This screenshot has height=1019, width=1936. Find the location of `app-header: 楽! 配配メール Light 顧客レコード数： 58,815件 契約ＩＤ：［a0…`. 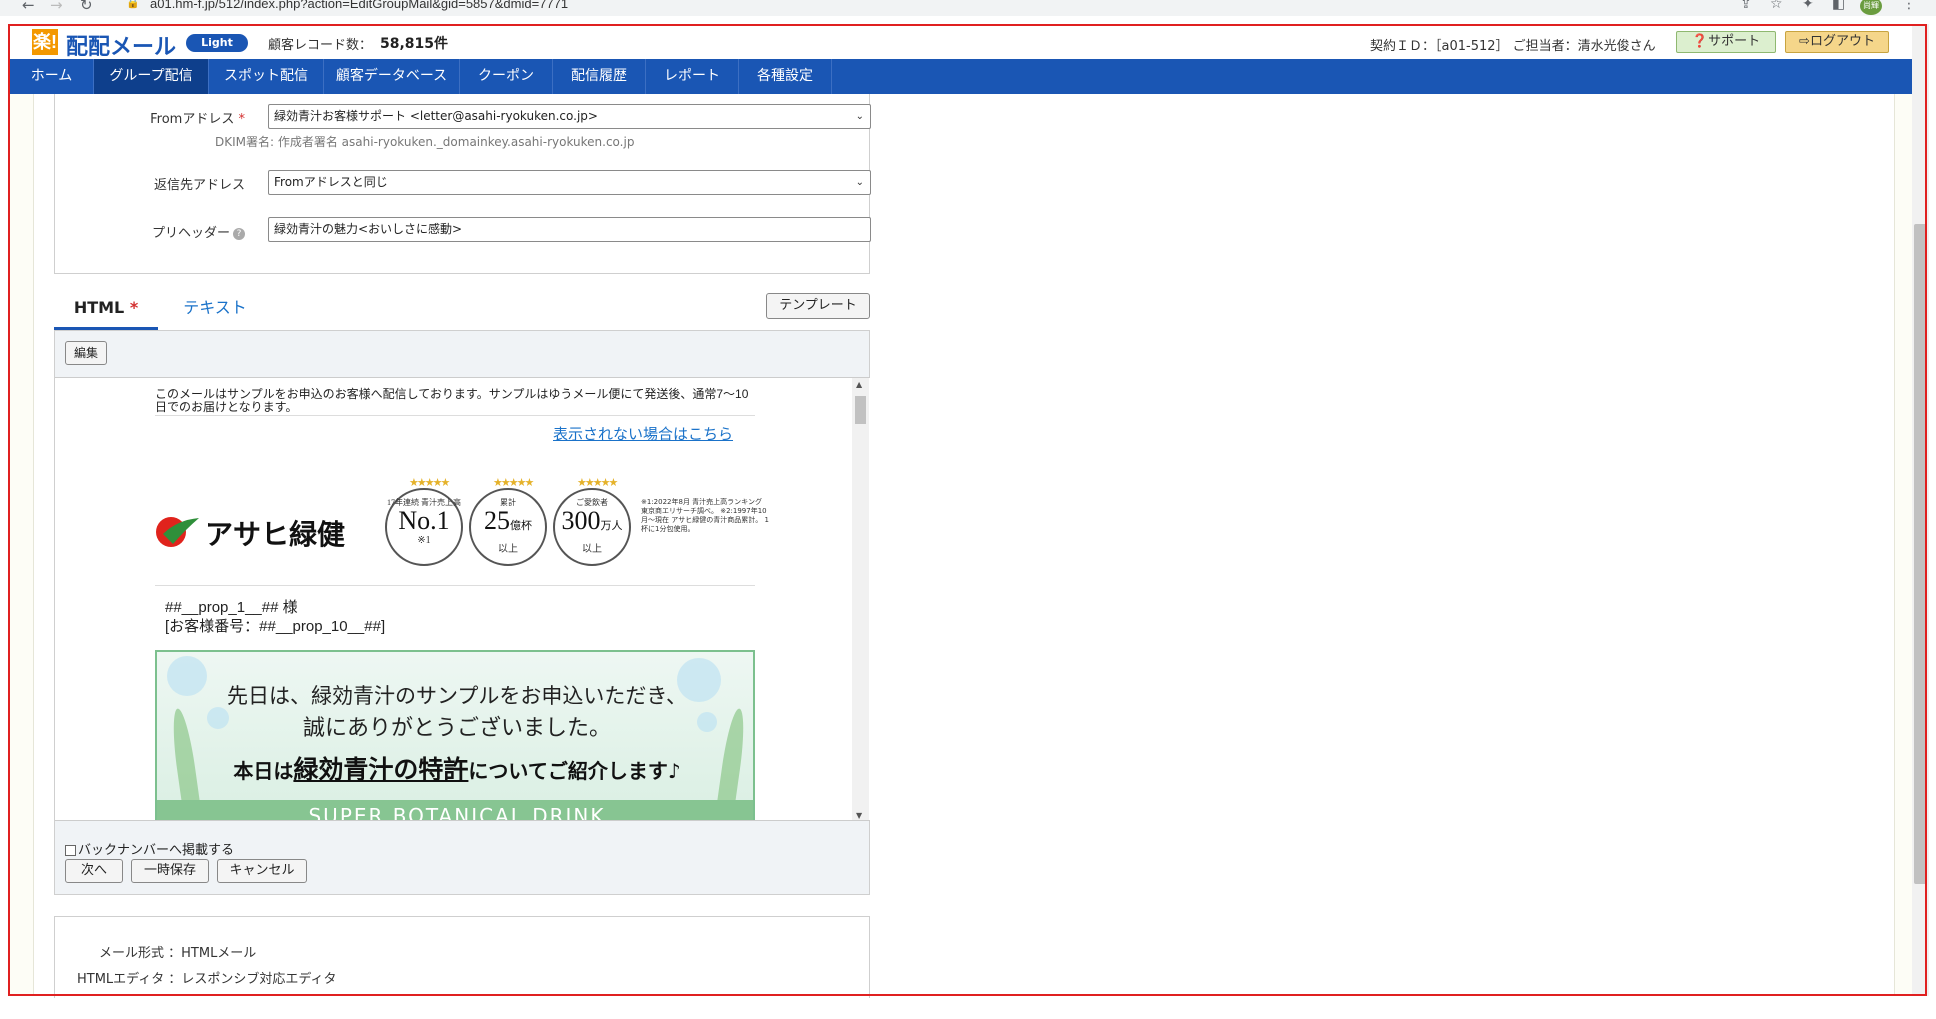

app-header: 楽! 配配メール Light 顧客レコード数： 58,815件 契約ＩＤ：［a0… is located at coordinates (961, 42).